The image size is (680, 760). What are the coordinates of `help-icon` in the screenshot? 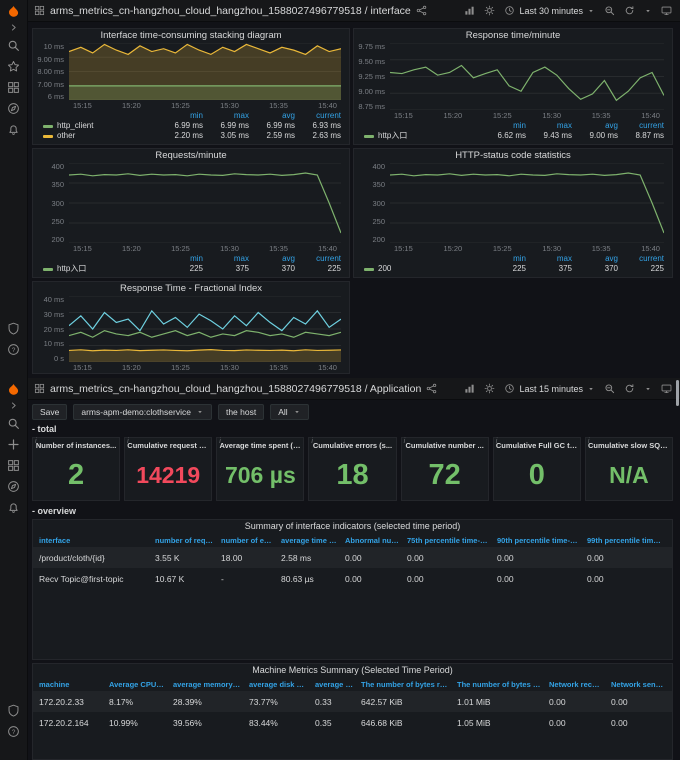 It's located at (13, 349).